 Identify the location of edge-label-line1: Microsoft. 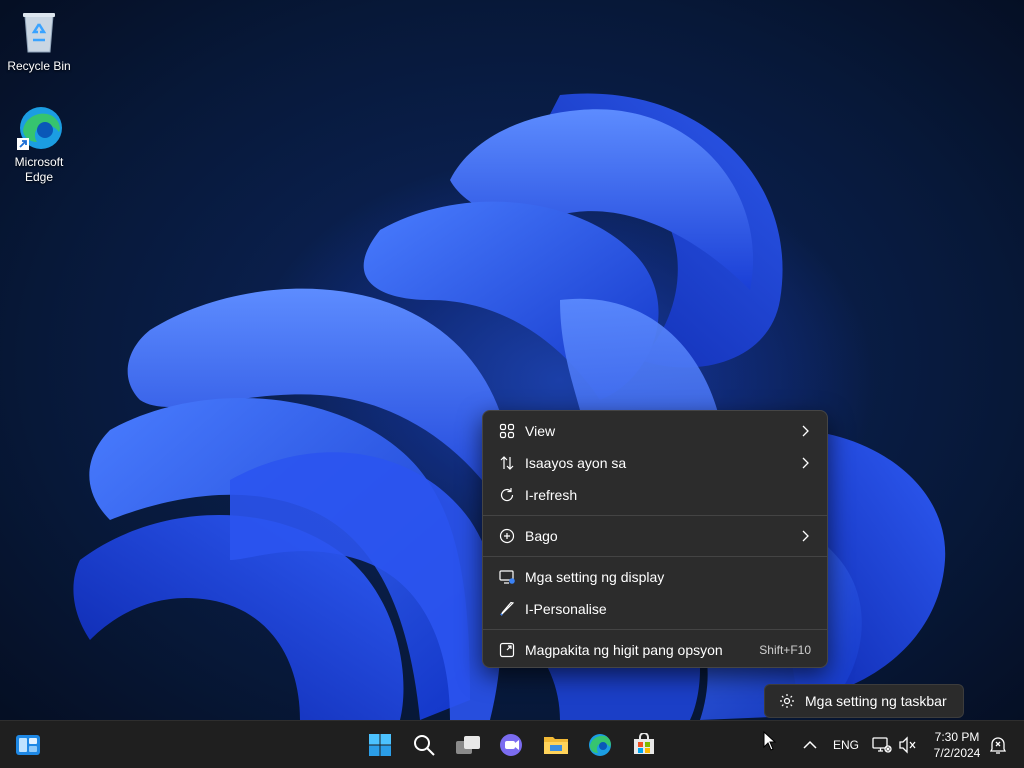
(39, 162).